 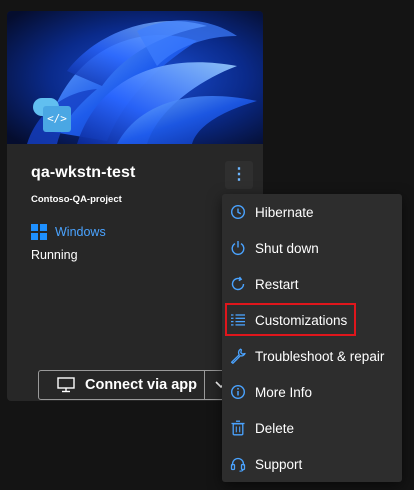 I want to click on menu-item-customizations: Customizations, so click(x=312, y=320).